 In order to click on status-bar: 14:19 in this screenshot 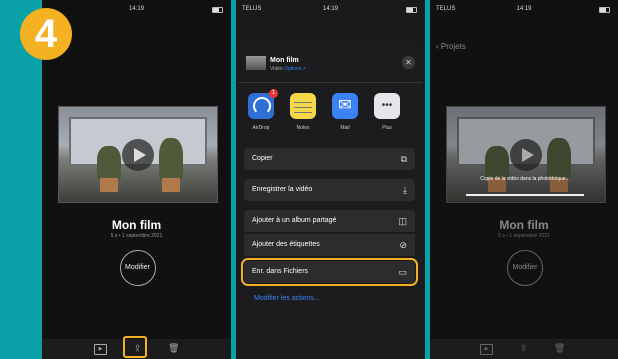, I will do `click(136, 10)`.